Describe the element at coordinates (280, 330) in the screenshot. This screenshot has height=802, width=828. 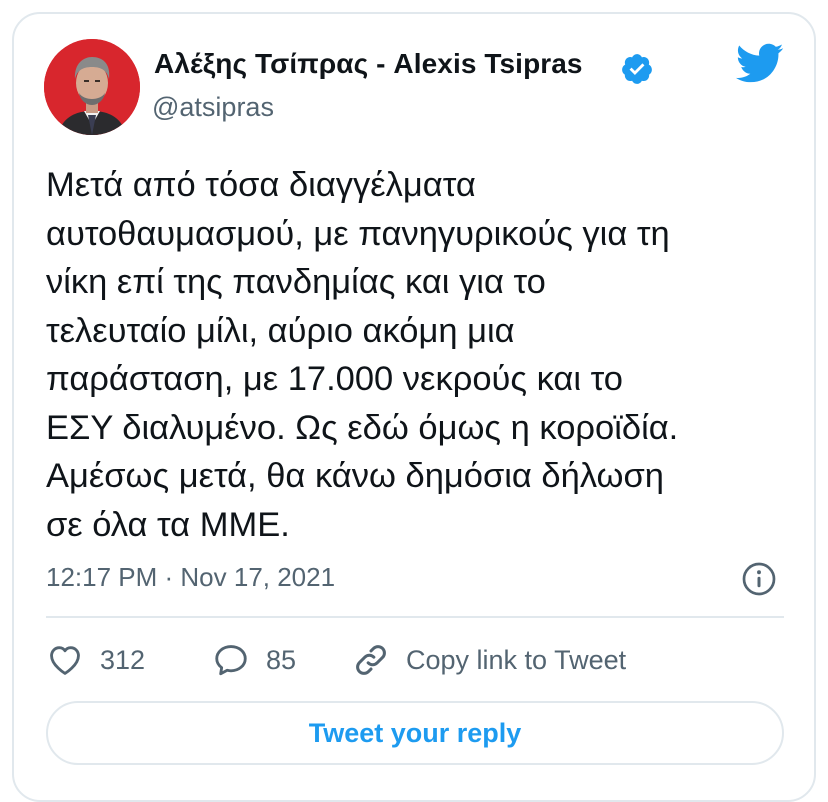
I see `tweet-text-line: τελευταίο μίλι, αύριο ακόμη μια` at that location.